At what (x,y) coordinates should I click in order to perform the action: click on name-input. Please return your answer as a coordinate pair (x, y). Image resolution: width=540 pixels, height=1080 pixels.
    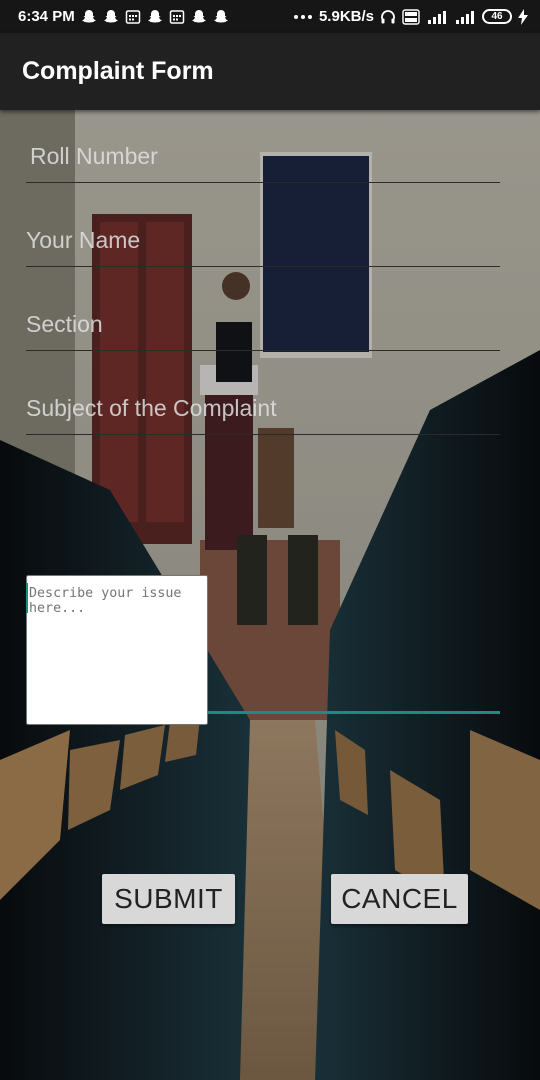
    Looking at the image, I should click on (263, 240).